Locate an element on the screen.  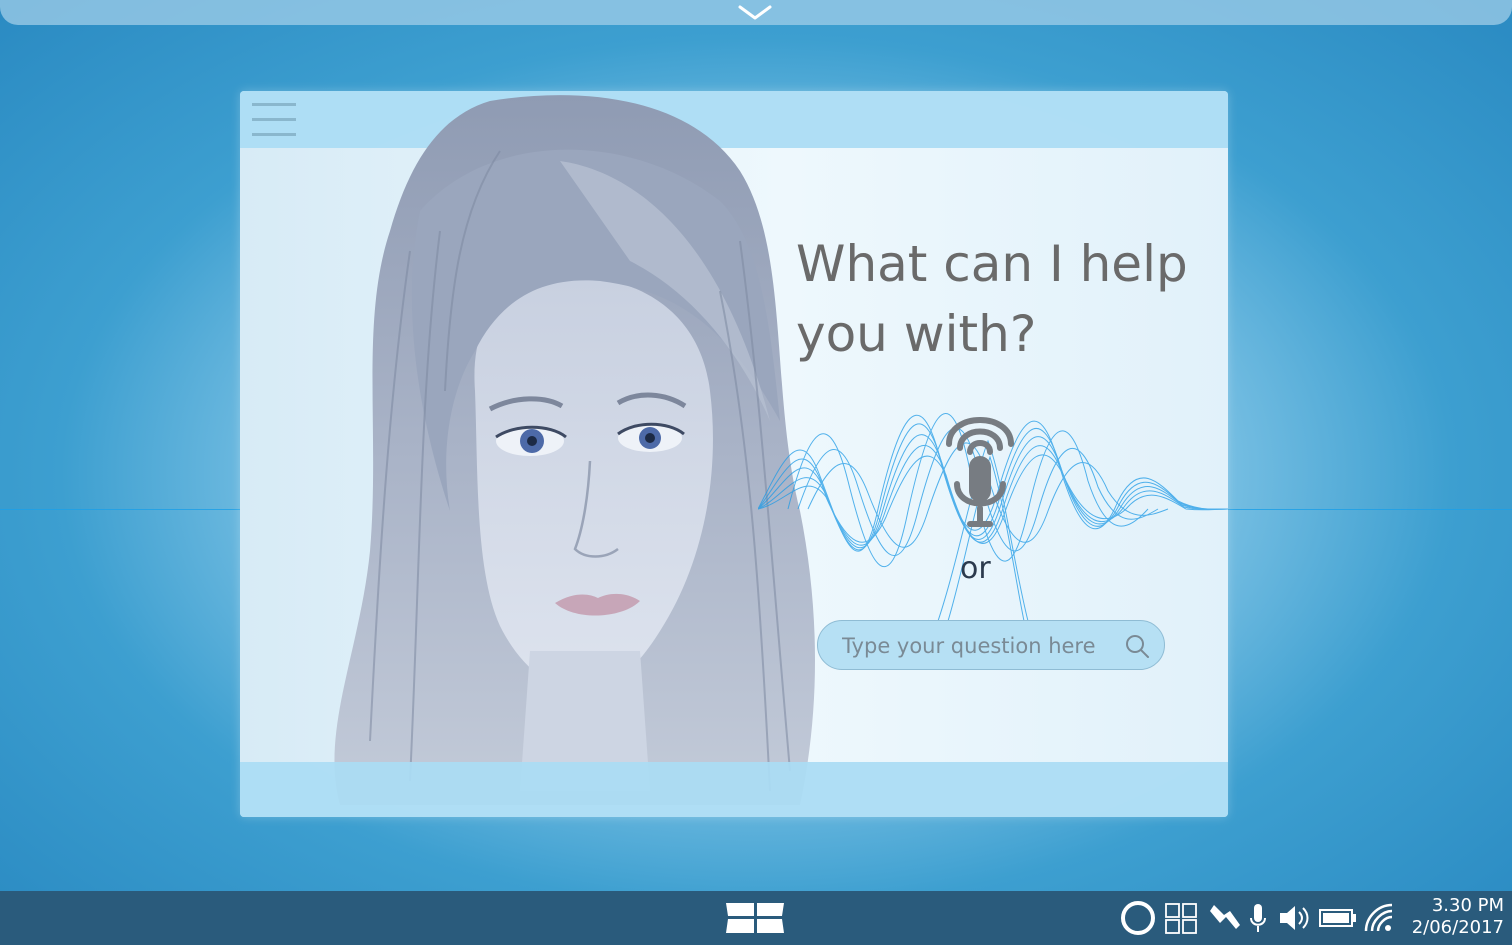
microphone-icon is located at coordinates (1258, 918).